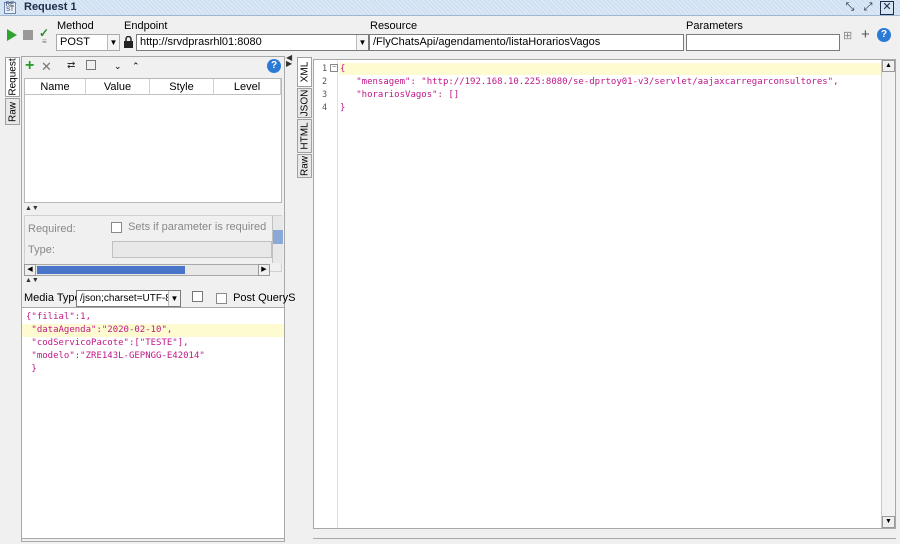  Describe the element at coordinates (31, 369) in the screenshot. I see `request-body-line: }` at that location.